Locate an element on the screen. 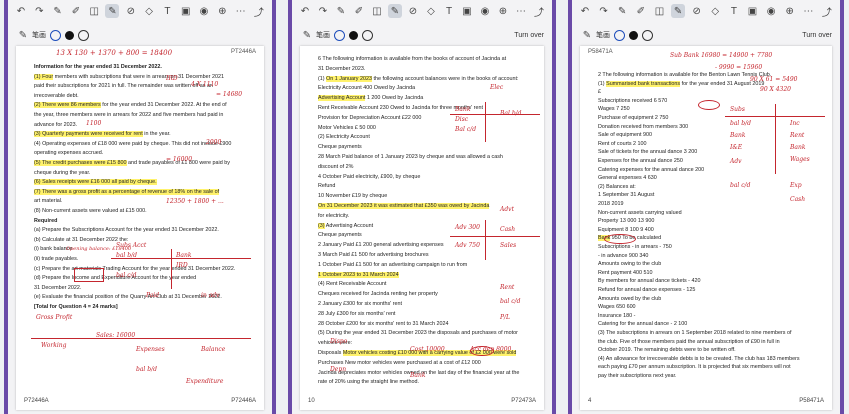  page-text-line: operating expenses accrued. is located at coordinates (69, 153).